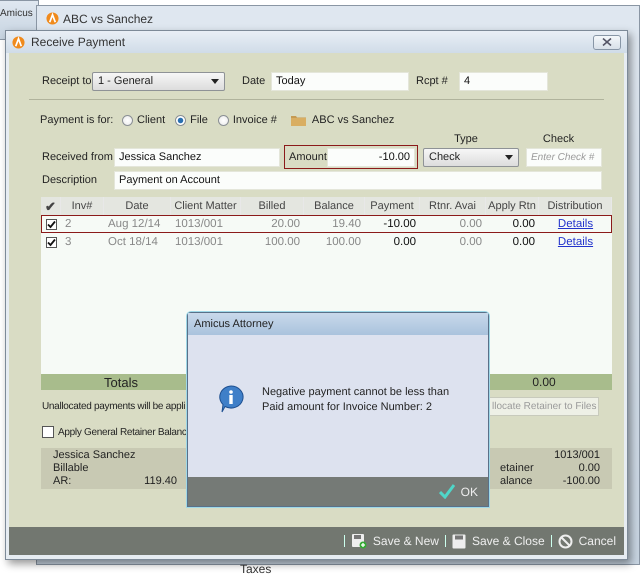 The width and height of the screenshot is (641, 576). Describe the element at coordinates (432, 81) in the screenshot. I see `field-label: Rcpt #` at that location.